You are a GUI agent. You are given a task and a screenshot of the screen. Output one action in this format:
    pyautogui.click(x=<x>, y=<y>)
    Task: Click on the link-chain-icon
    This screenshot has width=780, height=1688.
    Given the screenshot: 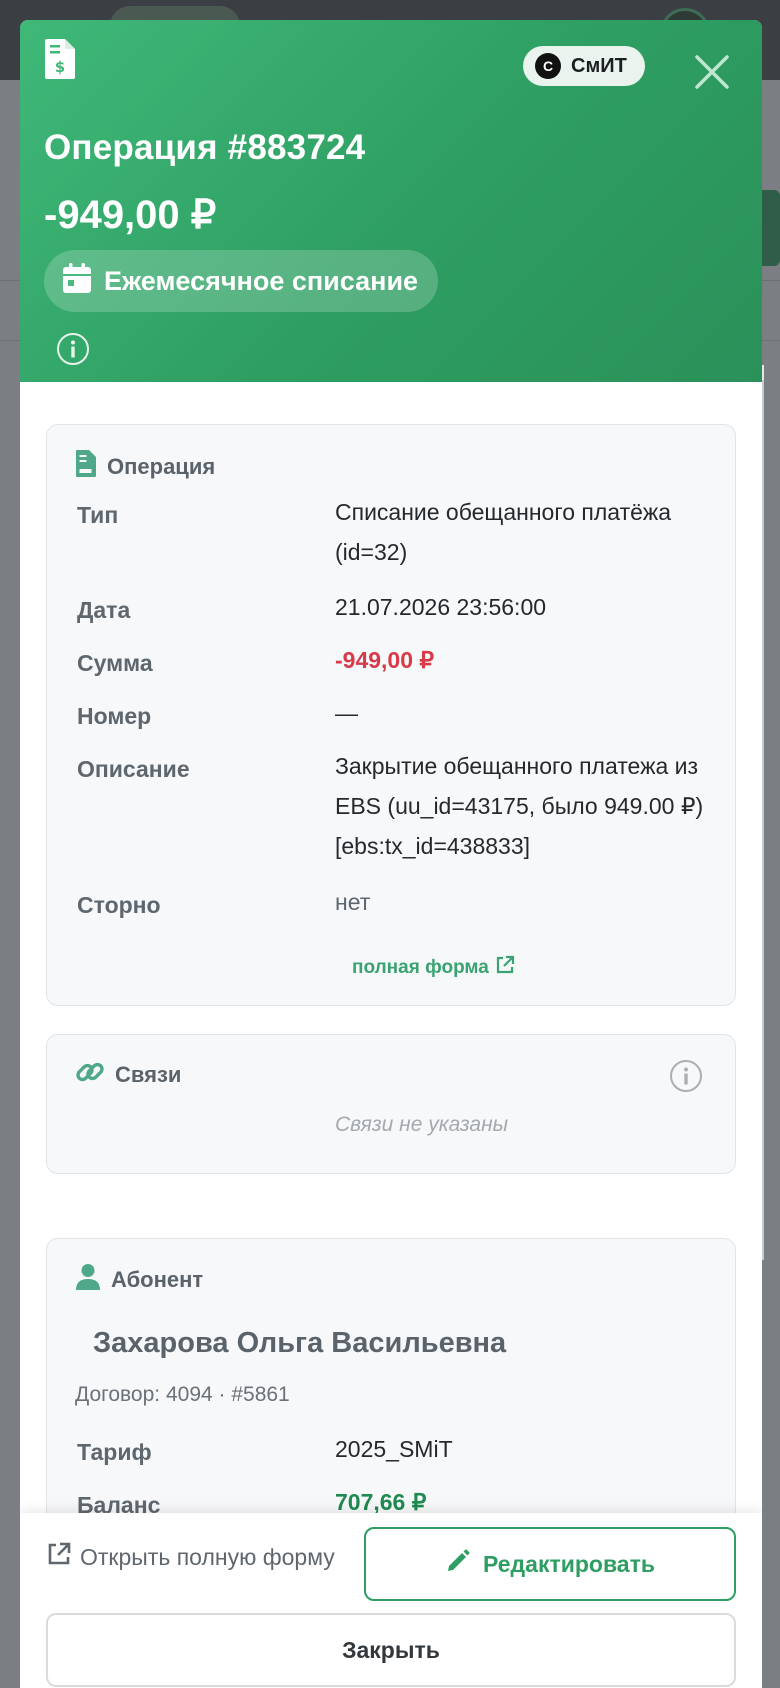 What is the action you would take?
    pyautogui.click(x=90, y=1075)
    